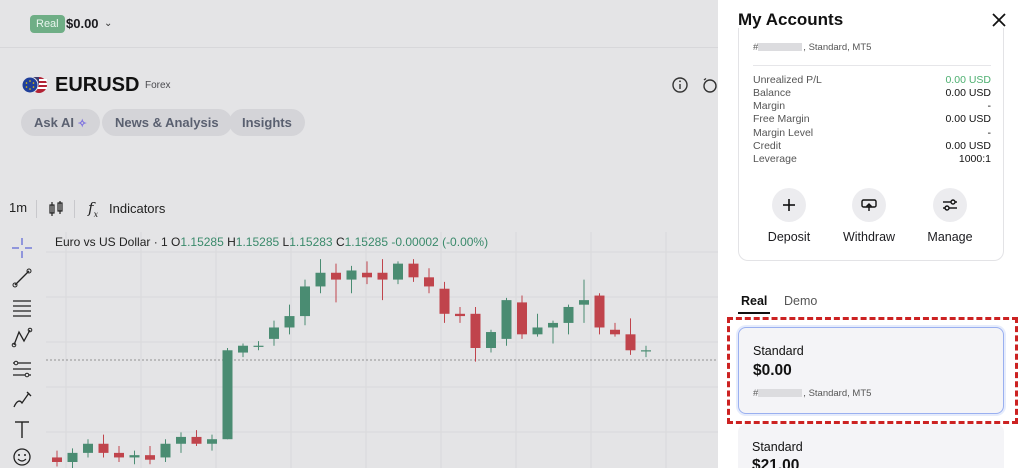  Describe the element at coordinates (989, 106) in the screenshot. I see `metric-value: -` at that location.